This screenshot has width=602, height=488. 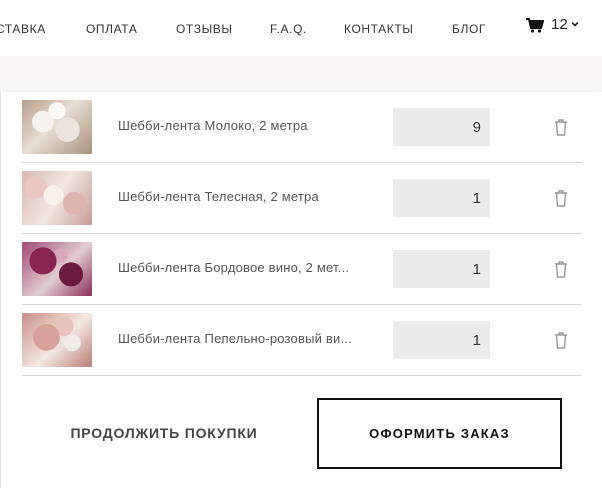 What do you see at coordinates (204, 29) in the screenshot?
I see `nav-item-reviews: ОТЗЫВЫ` at bounding box center [204, 29].